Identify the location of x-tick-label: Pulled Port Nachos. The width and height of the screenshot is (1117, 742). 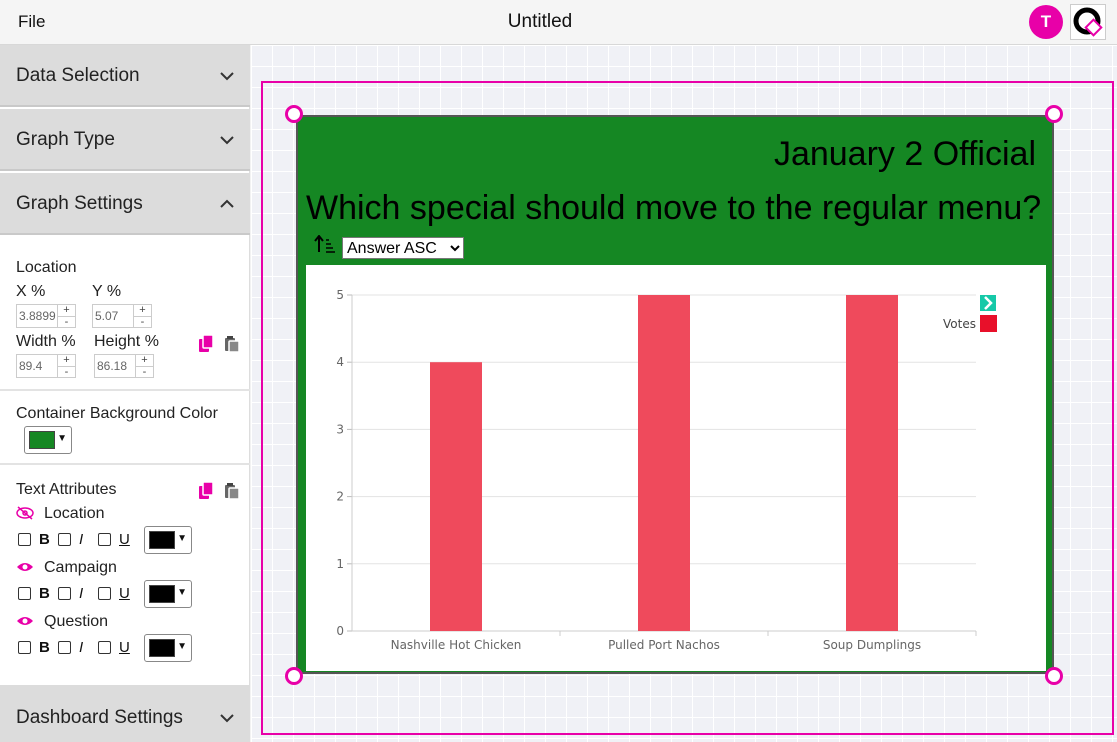
(664, 645).